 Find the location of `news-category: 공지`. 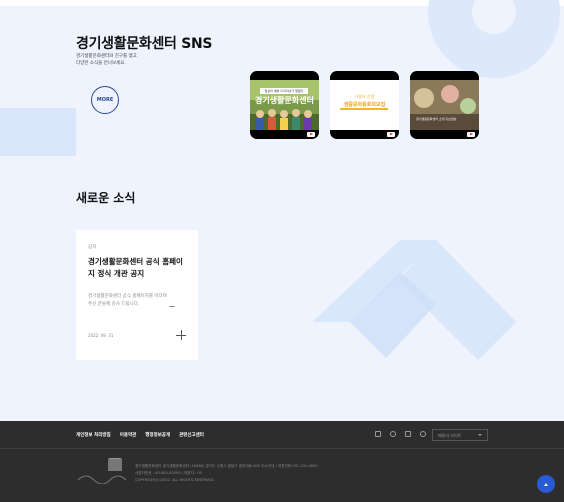

news-category: 공지 is located at coordinates (92, 247).